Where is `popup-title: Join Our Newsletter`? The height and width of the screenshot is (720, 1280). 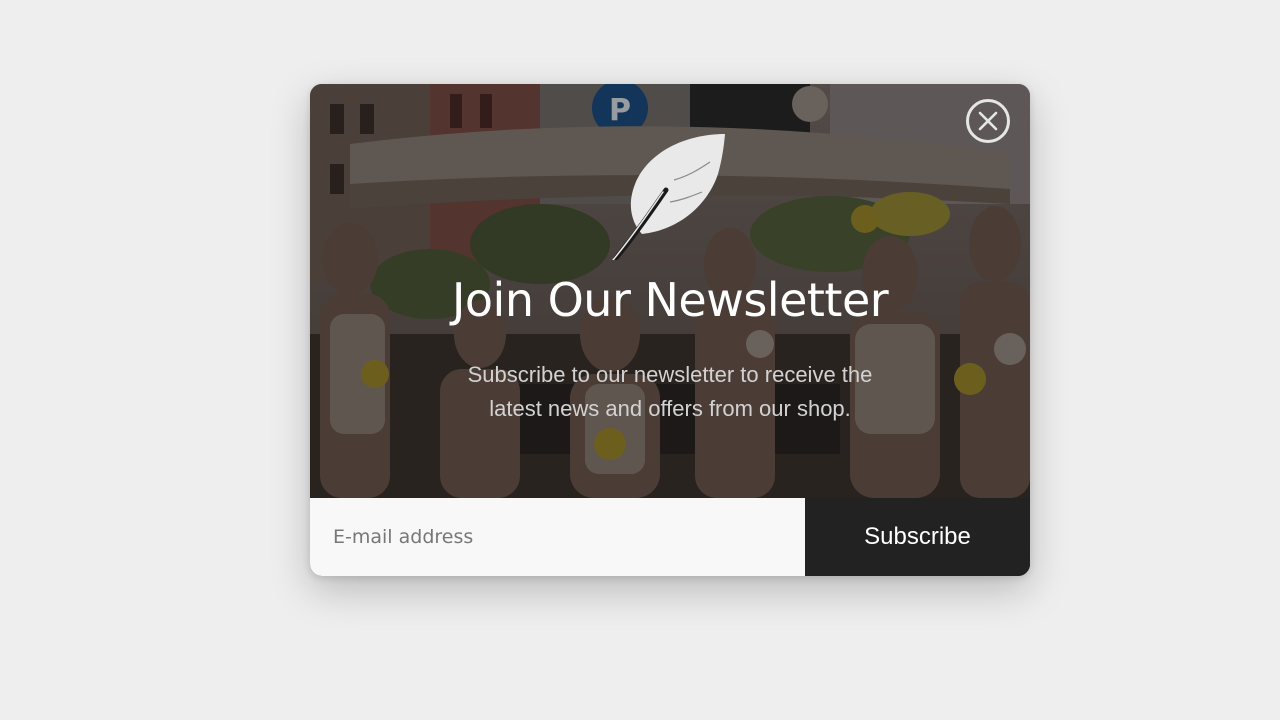
popup-title: Join Our Newsletter is located at coordinates (670, 300).